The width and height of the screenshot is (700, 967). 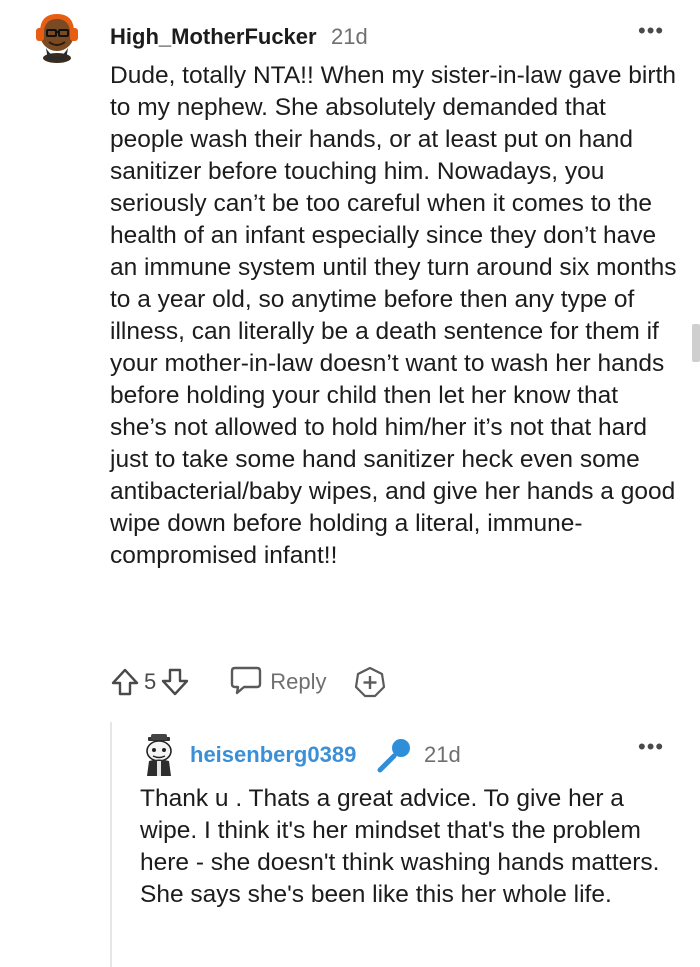 I want to click on reply-button: Reply, so click(x=278, y=682).